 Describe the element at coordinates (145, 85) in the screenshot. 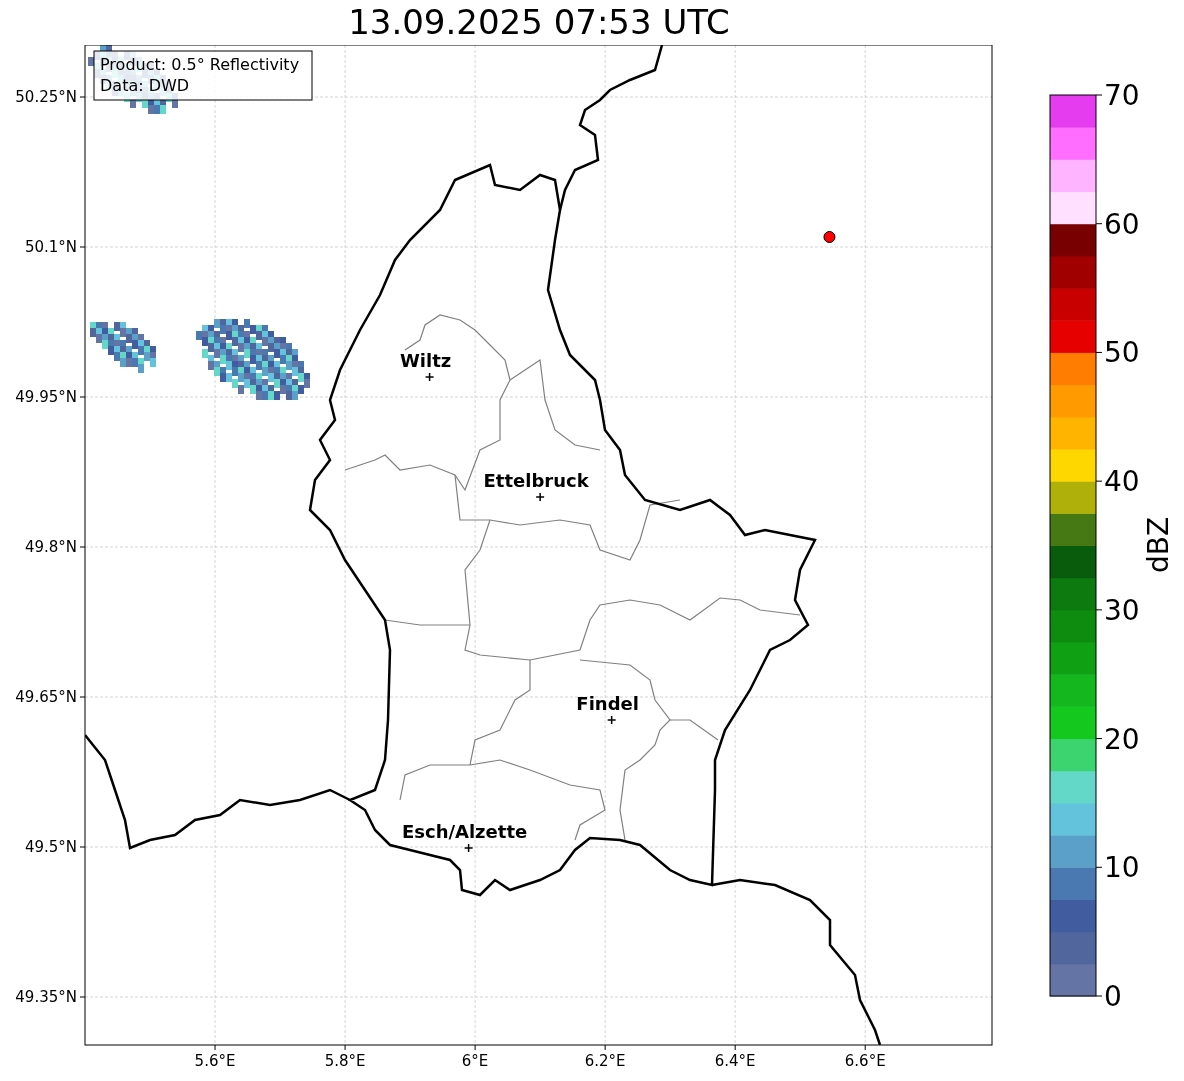

I see `info-text: Data: DWD` at that location.